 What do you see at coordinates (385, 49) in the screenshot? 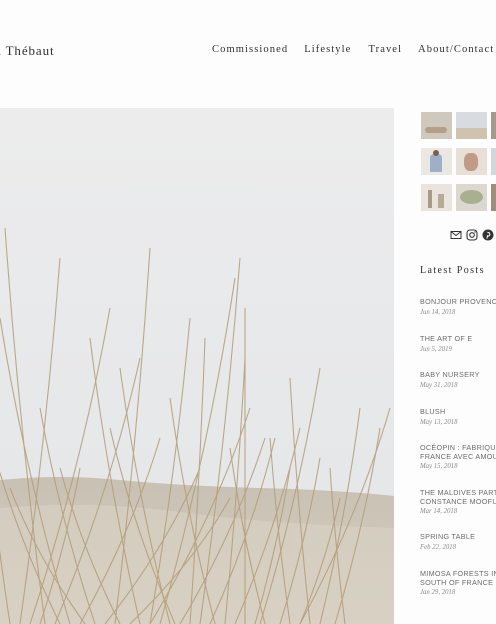
I see `nav-travel: Travel` at bounding box center [385, 49].